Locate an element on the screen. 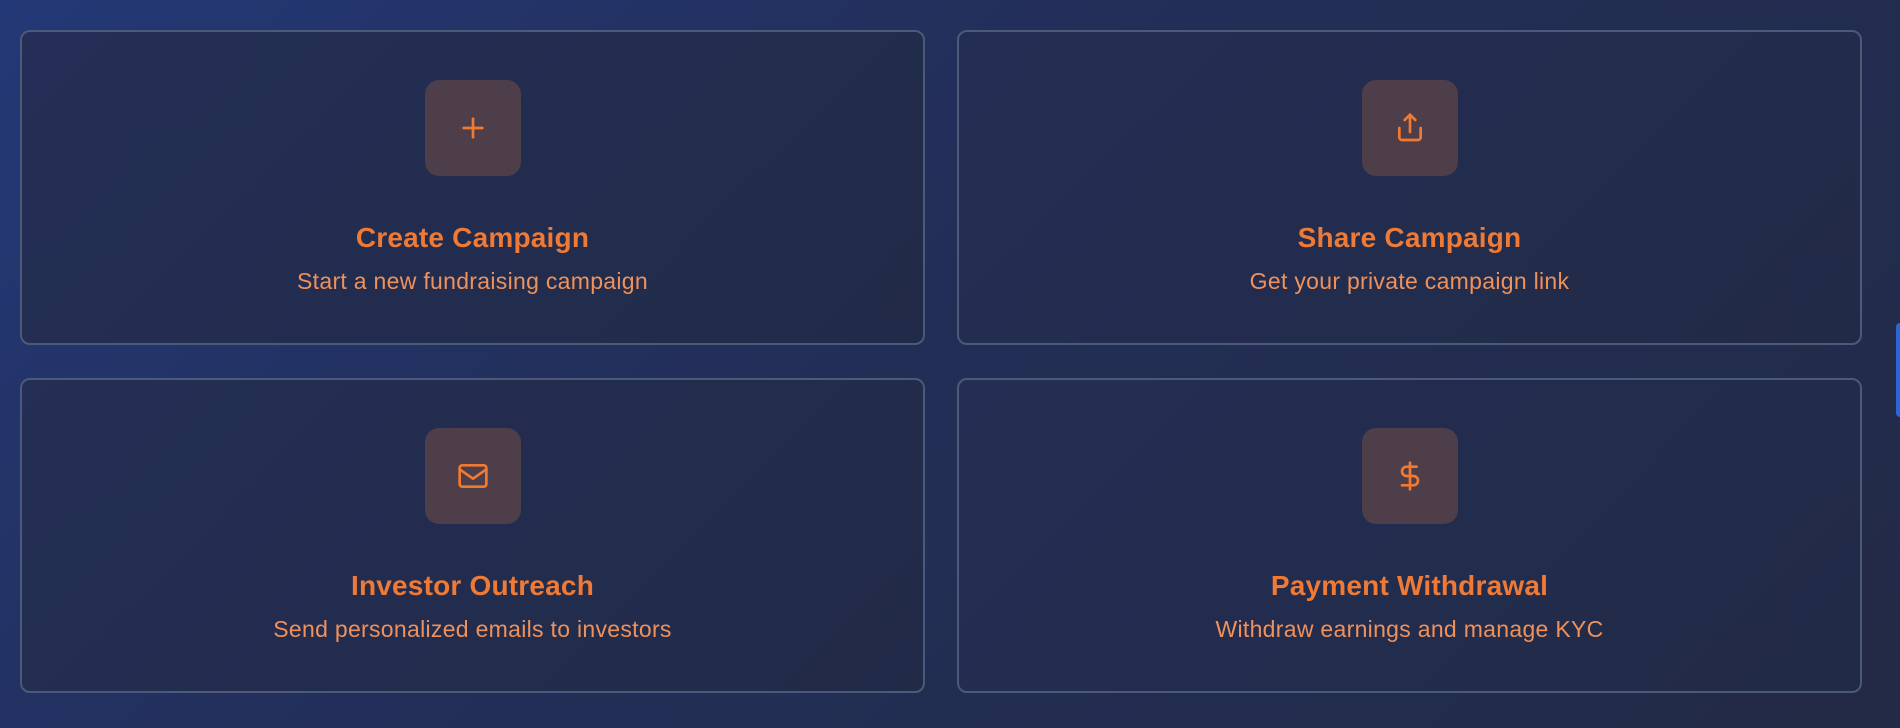  share-icon is located at coordinates (1409, 127).